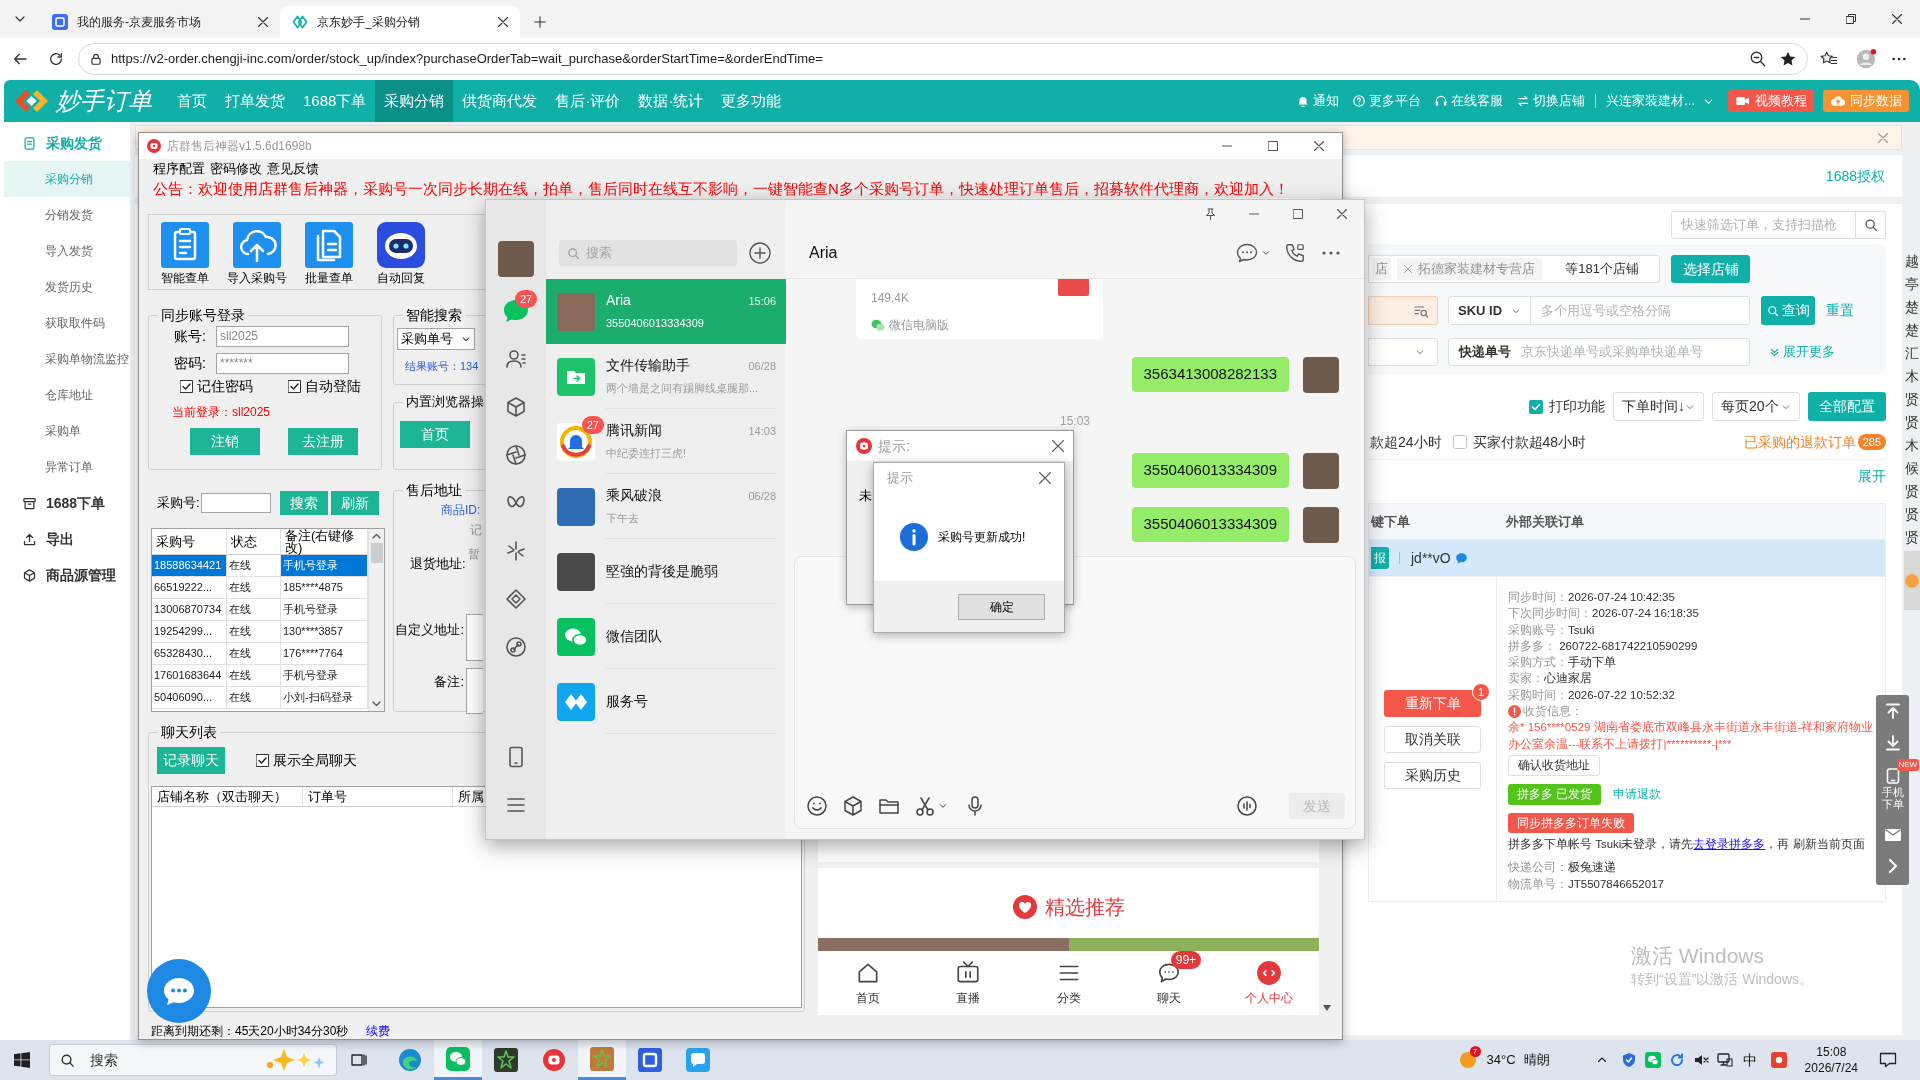  I want to click on column-header: 状态, so click(254, 541).